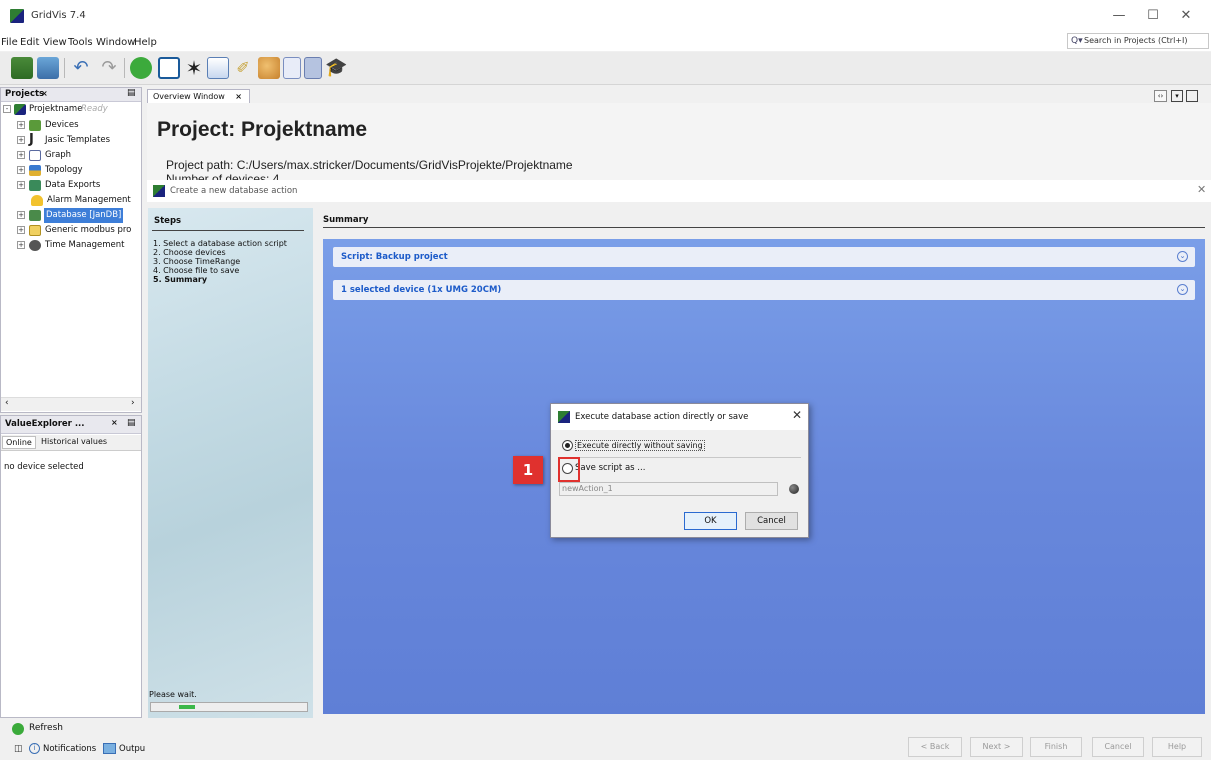  I want to click on cancel-button: Cancel, so click(1118, 747).